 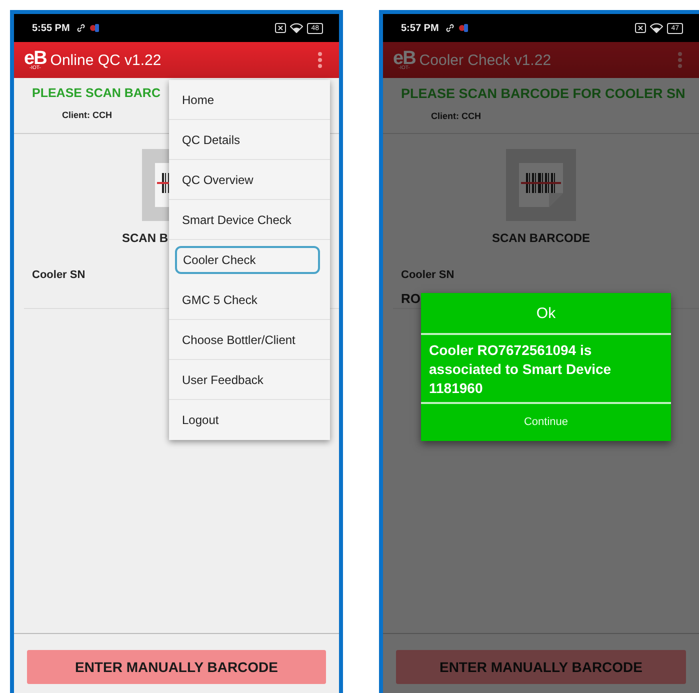 I want to click on scan-barcode-label: SCAN B, so click(x=145, y=238).